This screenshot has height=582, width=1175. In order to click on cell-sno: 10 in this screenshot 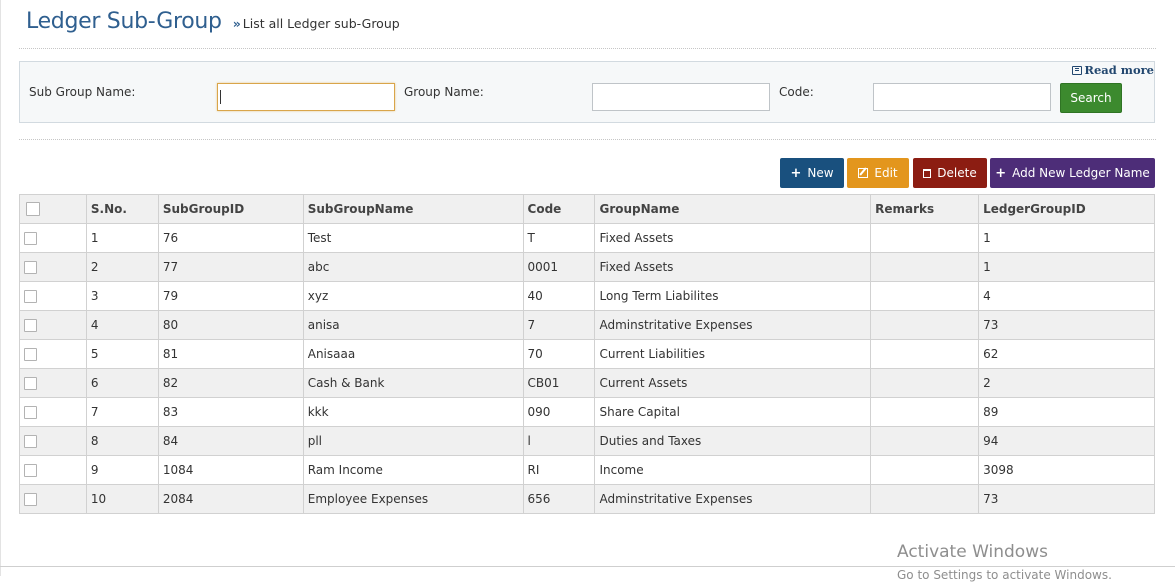, I will do `click(122, 499)`.